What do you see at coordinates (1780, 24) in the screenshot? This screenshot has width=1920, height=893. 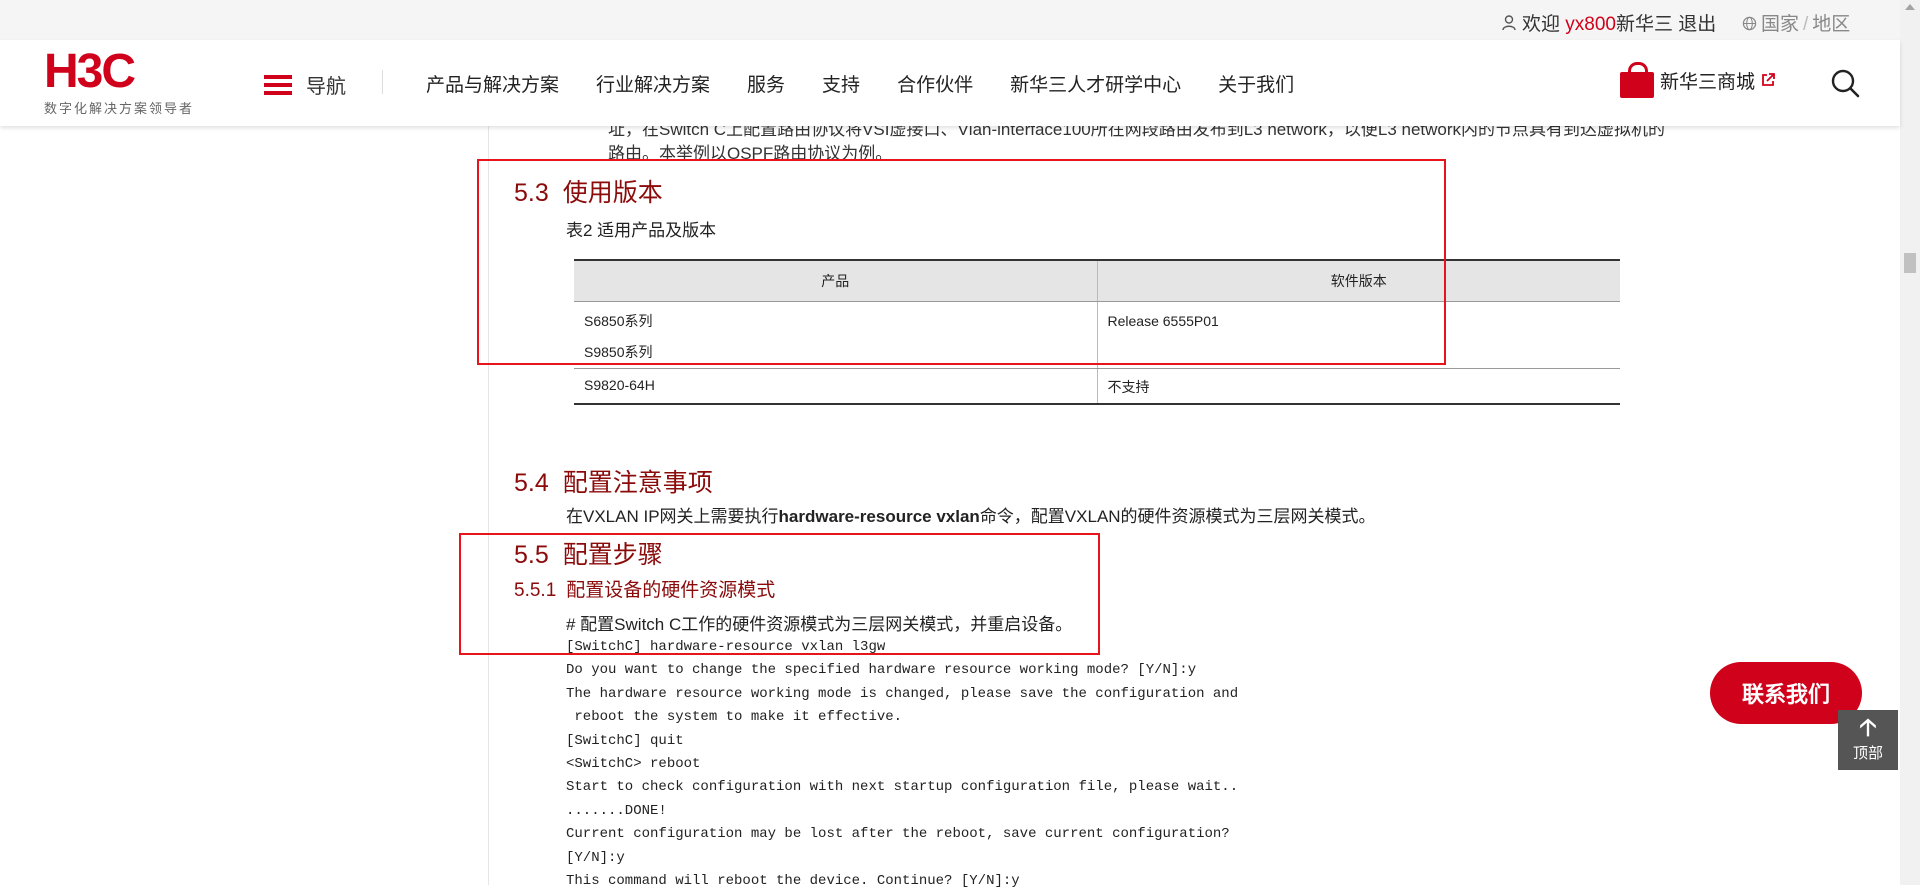 I see `region-country: 国家` at bounding box center [1780, 24].